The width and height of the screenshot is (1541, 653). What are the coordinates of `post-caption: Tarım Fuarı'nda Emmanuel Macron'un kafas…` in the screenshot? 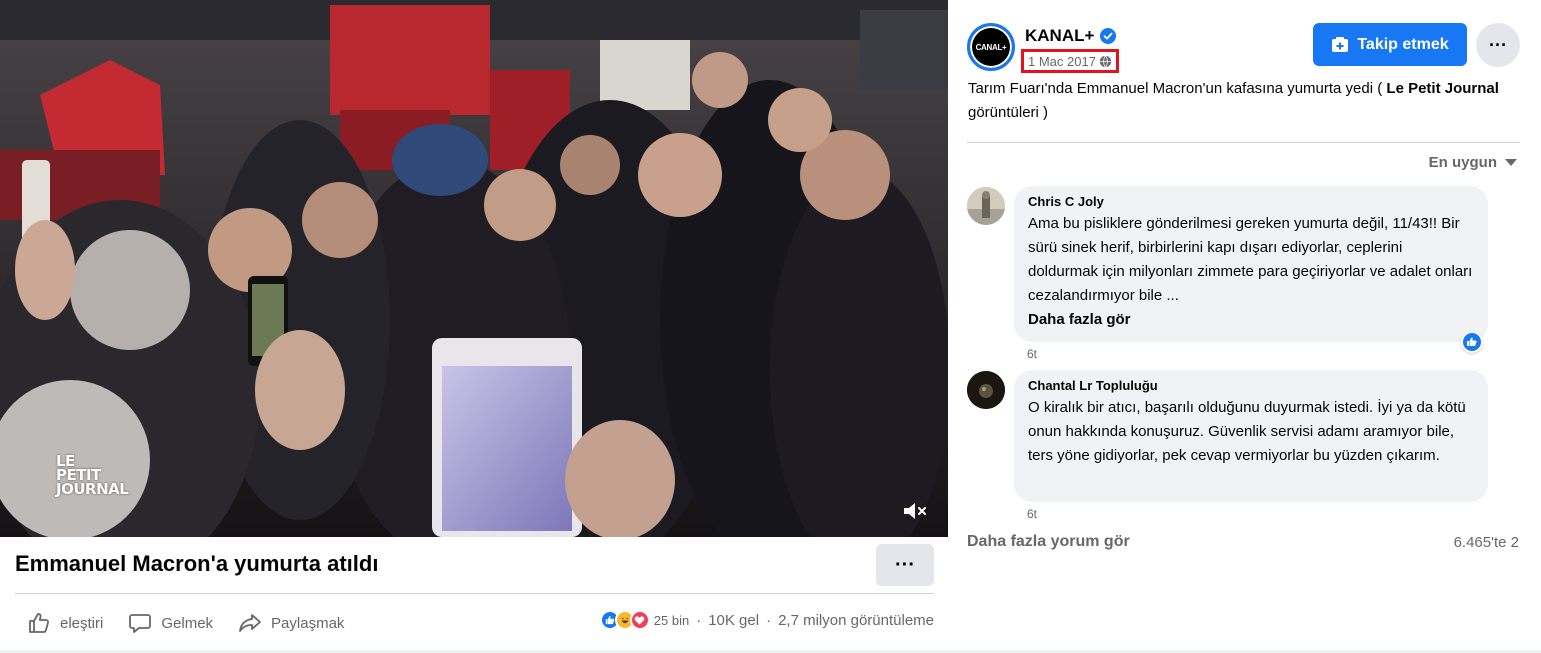 It's located at (1248, 101).